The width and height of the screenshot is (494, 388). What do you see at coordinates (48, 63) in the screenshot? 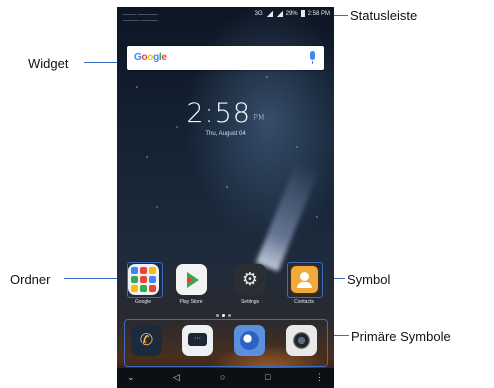
I see `callout-widget: Widget` at bounding box center [48, 63].